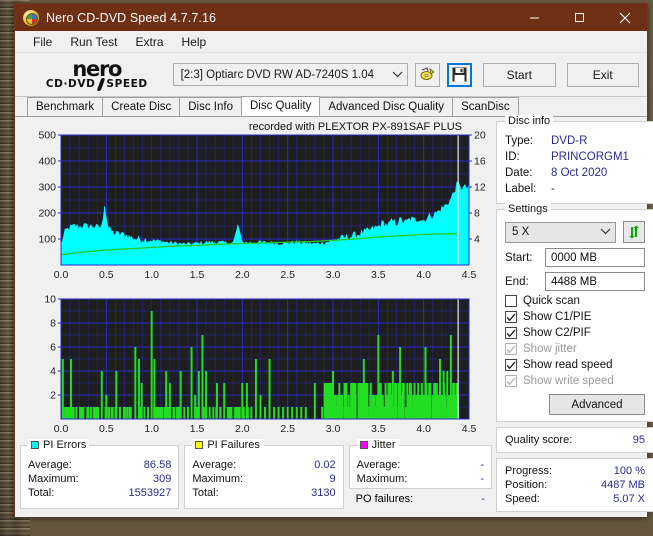  What do you see at coordinates (205, 493) in the screenshot?
I see `pi-failures-total-label: Total:` at bounding box center [205, 493].